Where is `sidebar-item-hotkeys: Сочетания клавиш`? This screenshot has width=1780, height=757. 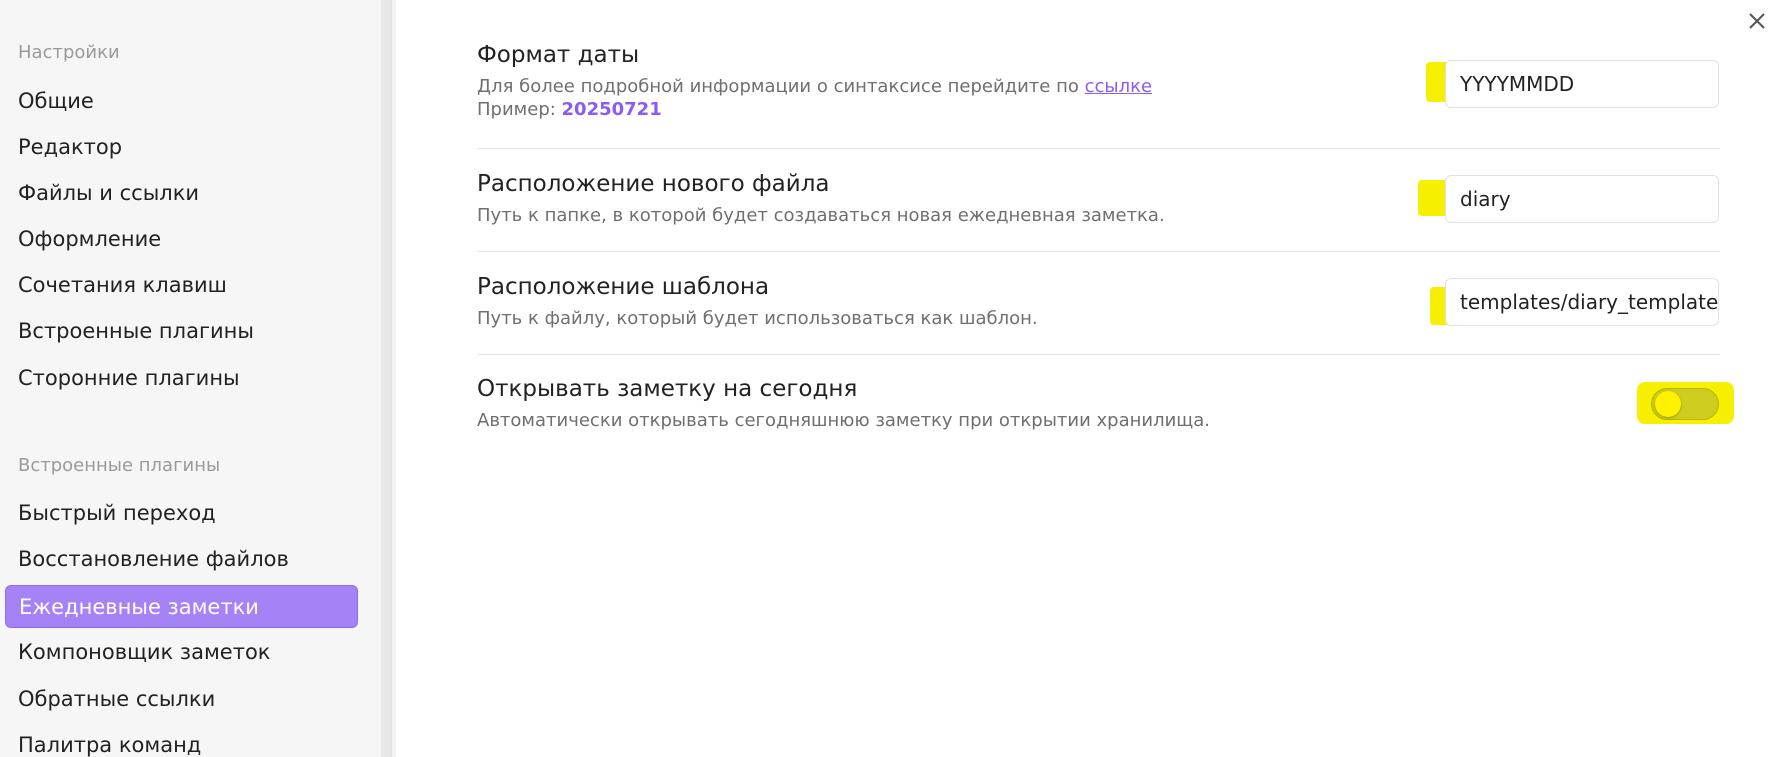 sidebar-item-hotkeys: Сочетания клавиш is located at coordinates (181, 285).